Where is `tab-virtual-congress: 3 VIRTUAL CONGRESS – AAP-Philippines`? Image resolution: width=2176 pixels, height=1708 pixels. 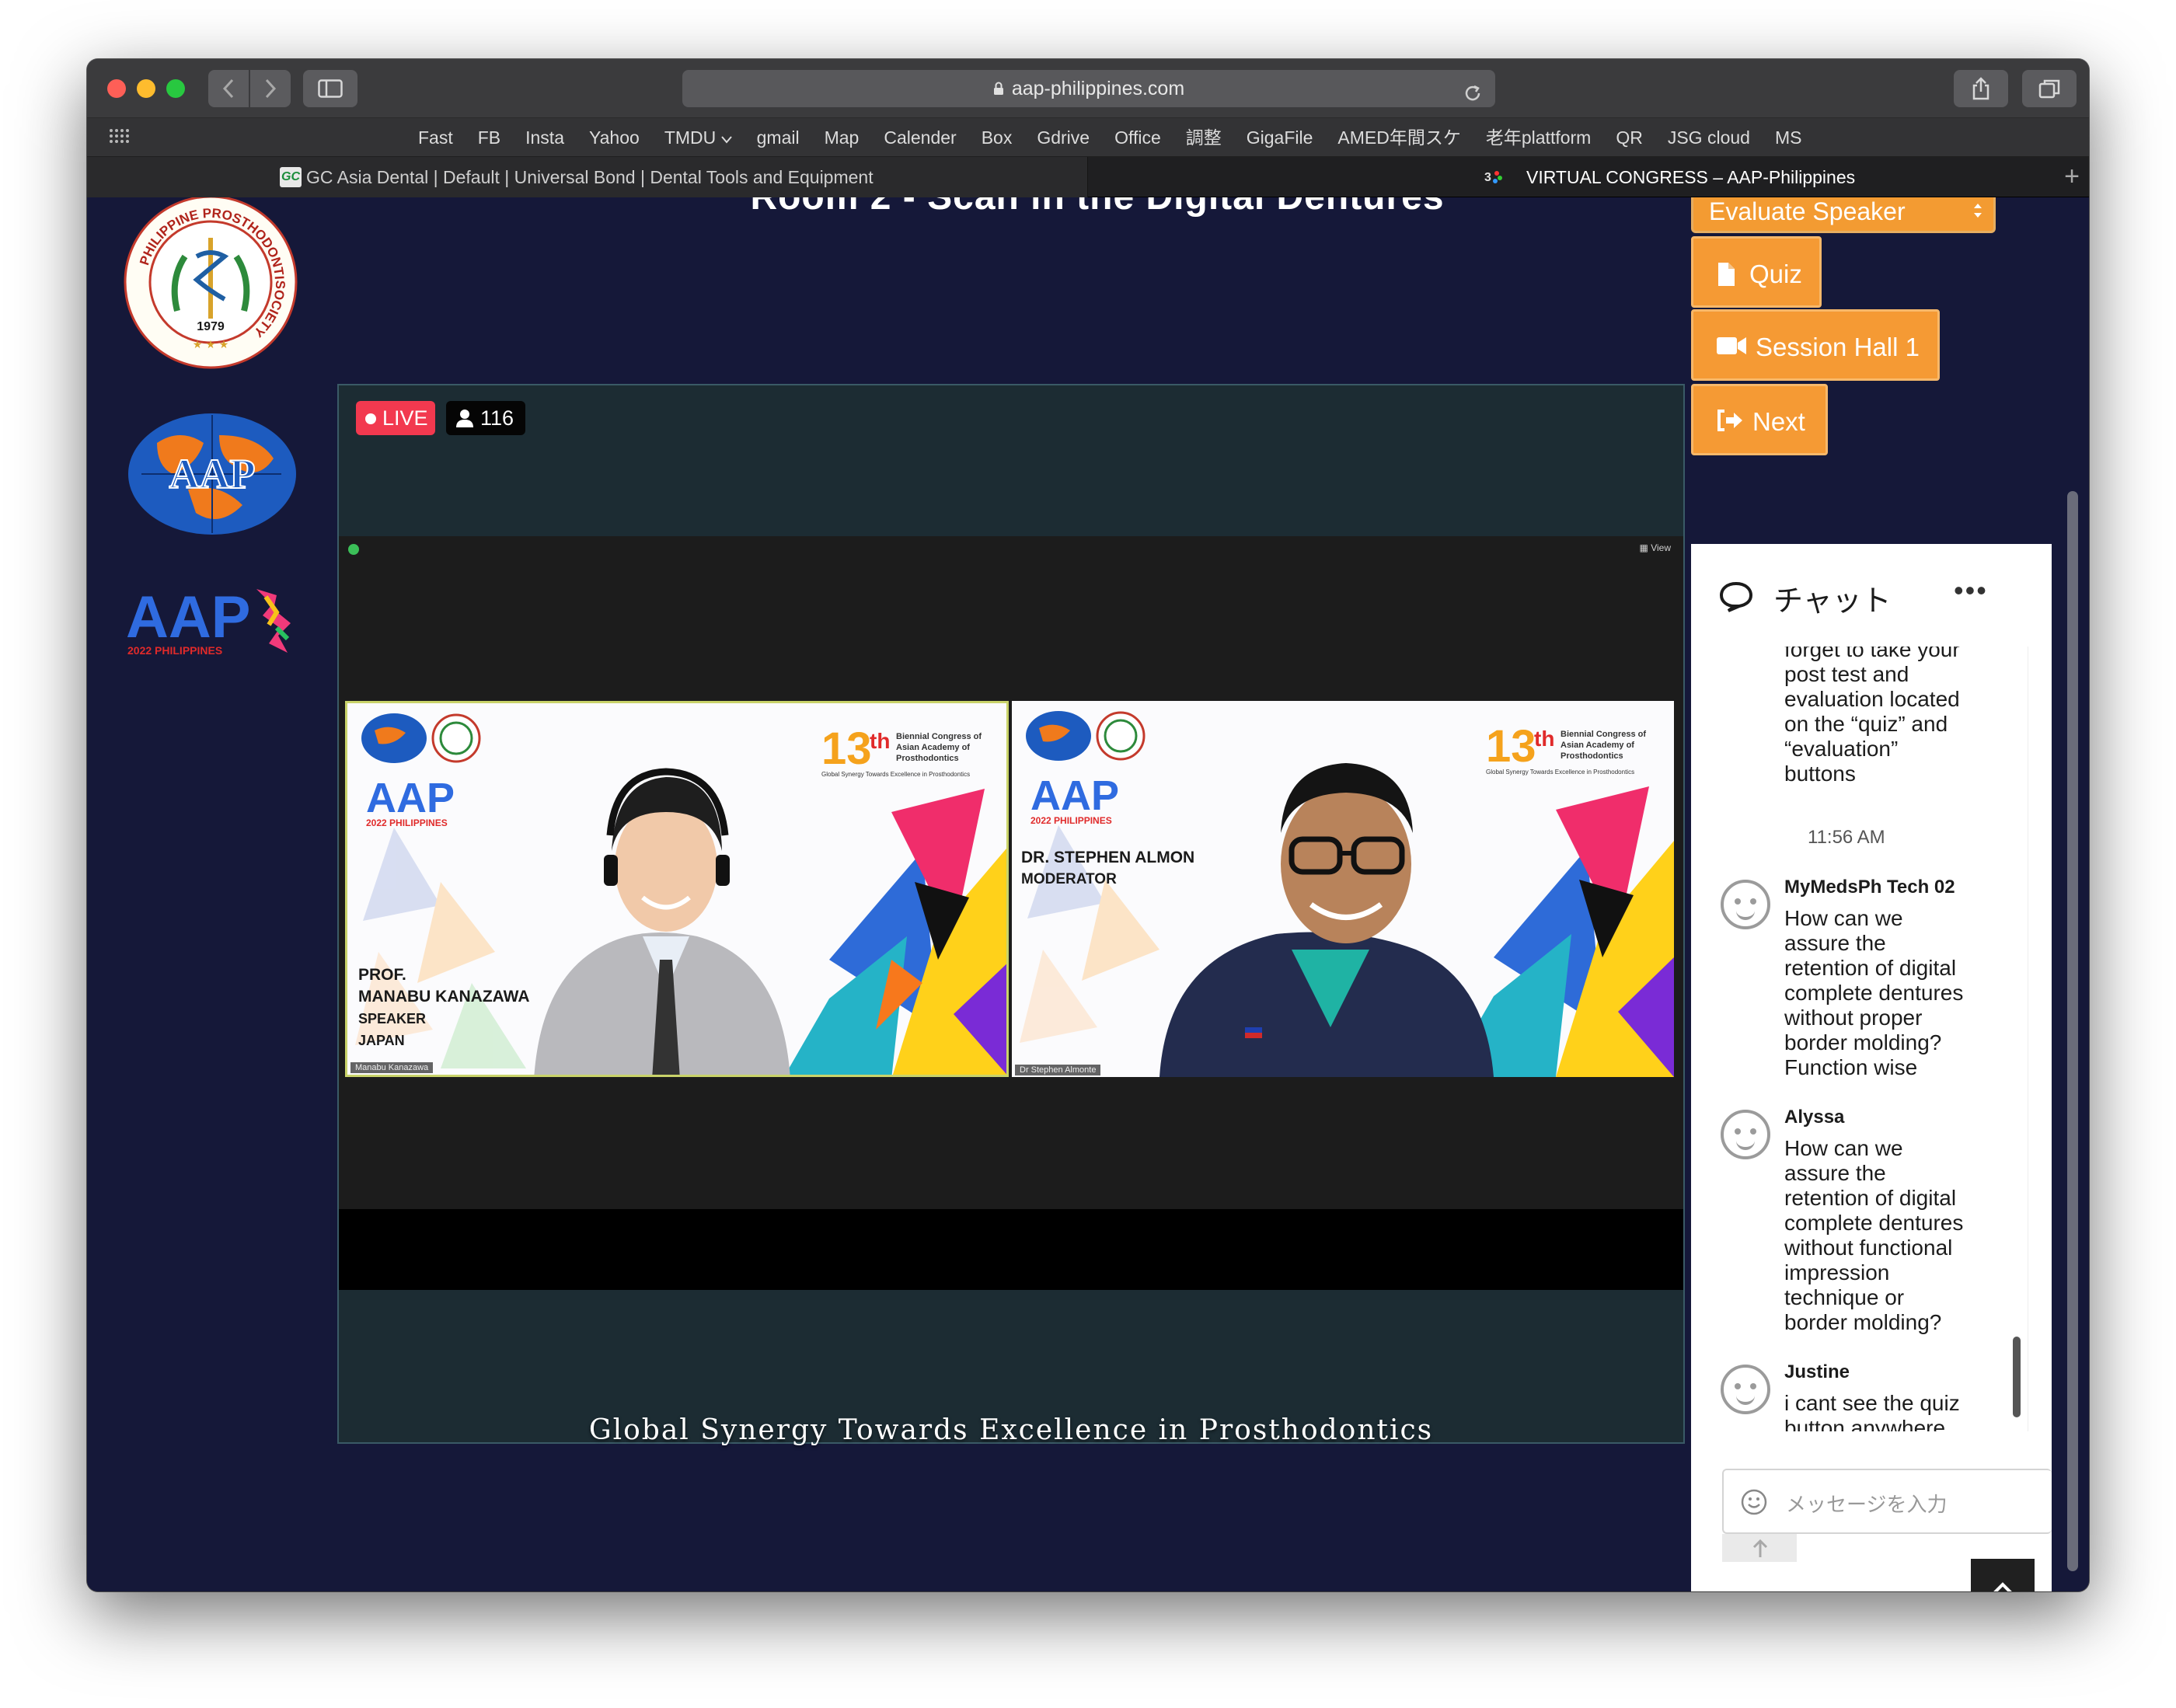 tab-virtual-congress: 3 VIRTUAL CONGRESS – AAP-Philippines is located at coordinates (1588, 177).